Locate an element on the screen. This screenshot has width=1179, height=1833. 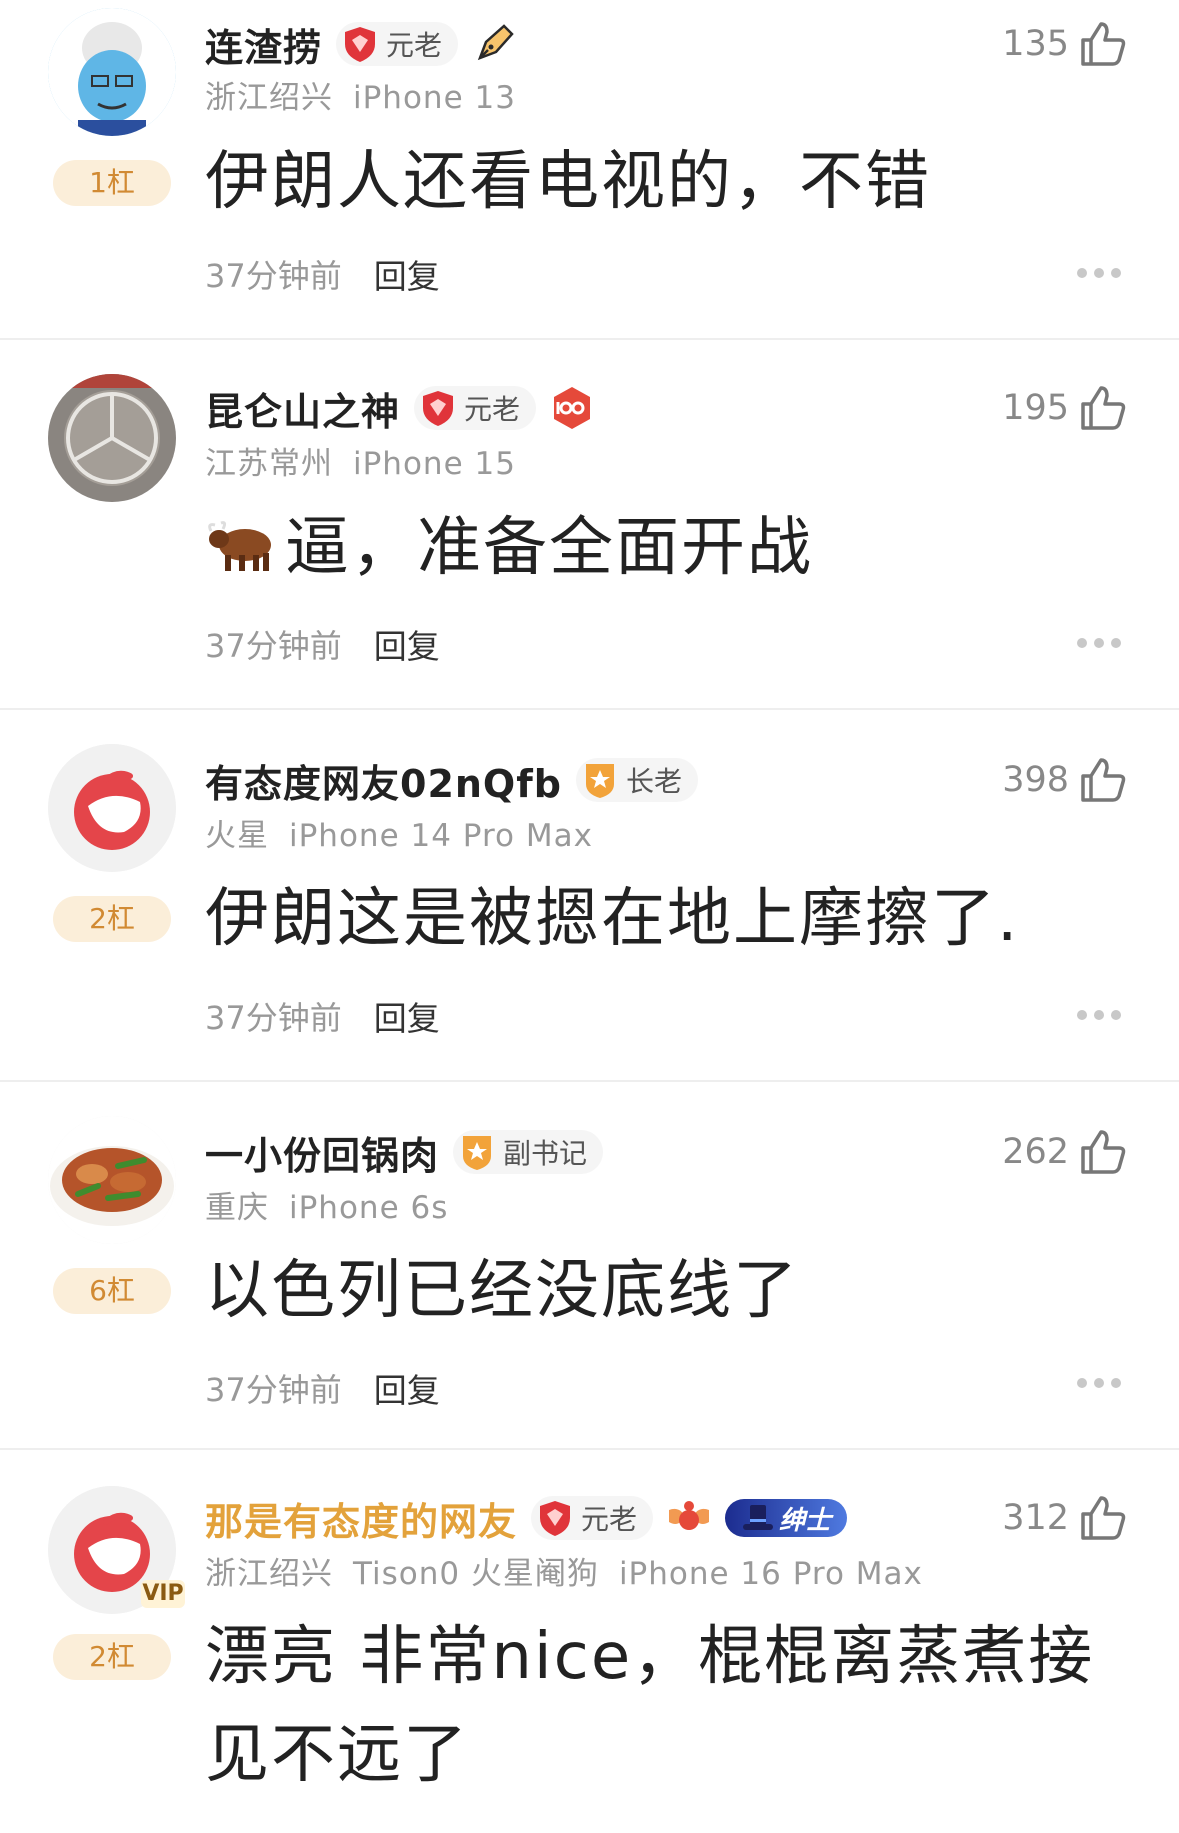
location: 重庆 is located at coordinates (237, 1208).